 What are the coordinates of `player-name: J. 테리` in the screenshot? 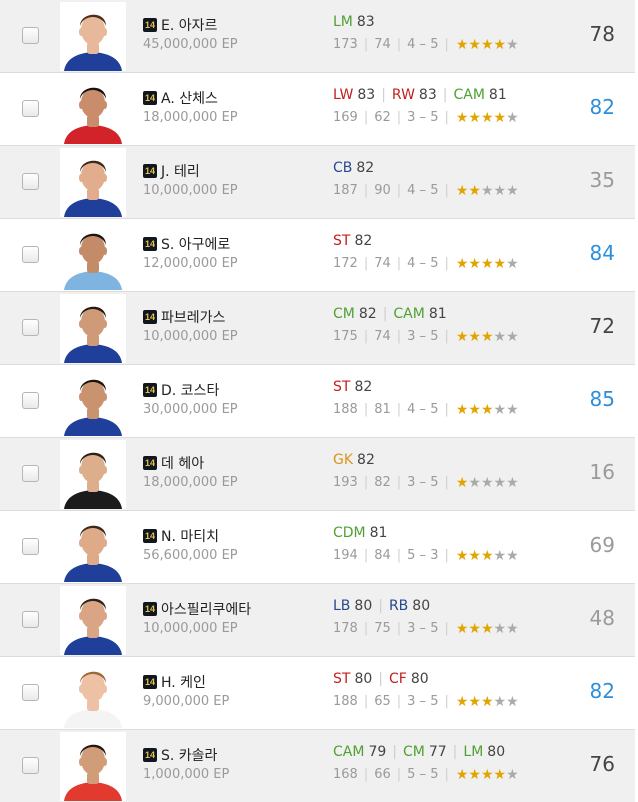 It's located at (180, 172).